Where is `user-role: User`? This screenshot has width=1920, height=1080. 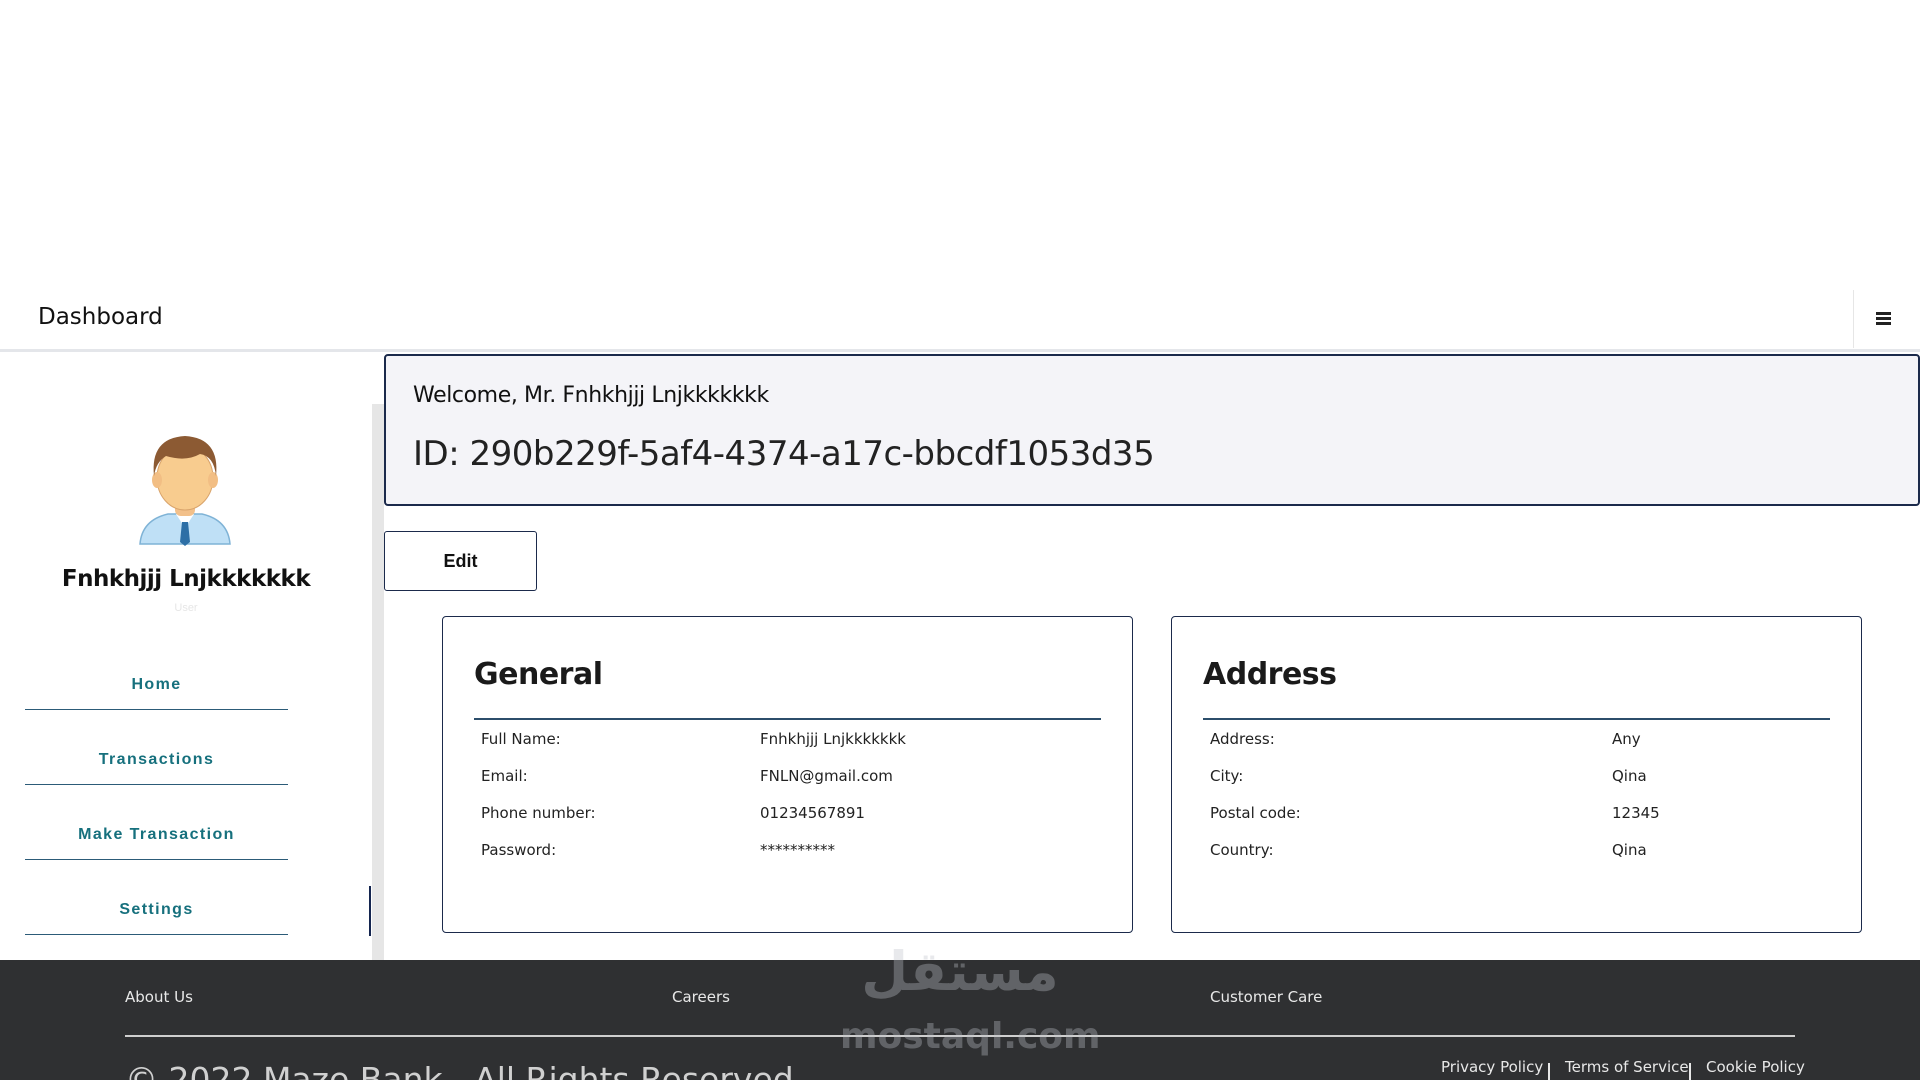
user-role: User is located at coordinates (186, 608).